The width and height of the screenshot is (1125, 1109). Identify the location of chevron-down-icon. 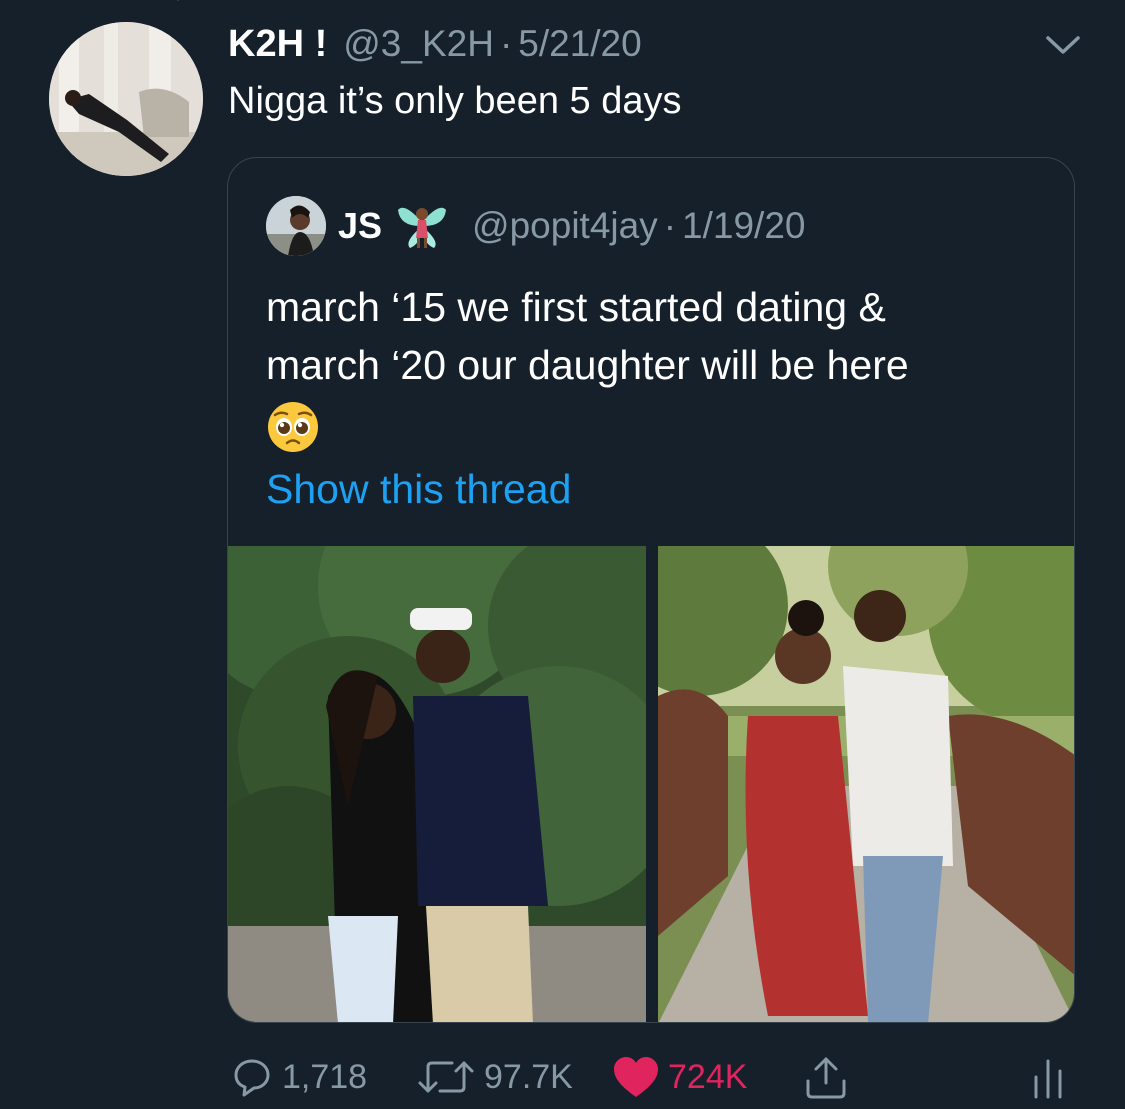
(1063, 45).